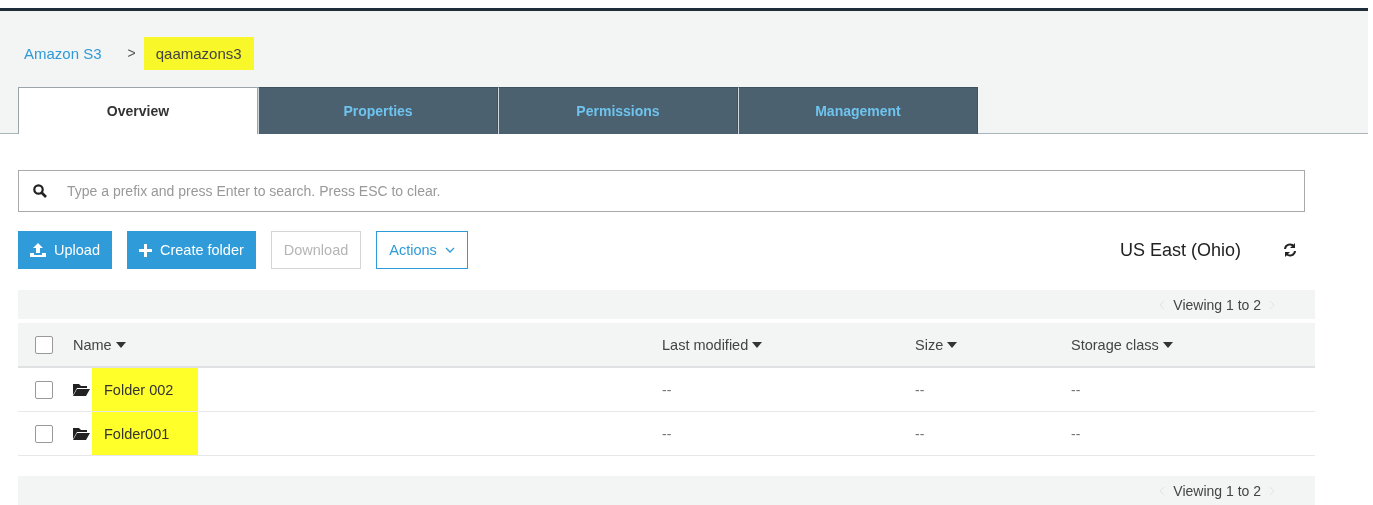 The width and height of the screenshot is (1373, 505). Describe the element at coordinates (1180, 250) in the screenshot. I see `region-label: US East (Ohio)` at that location.